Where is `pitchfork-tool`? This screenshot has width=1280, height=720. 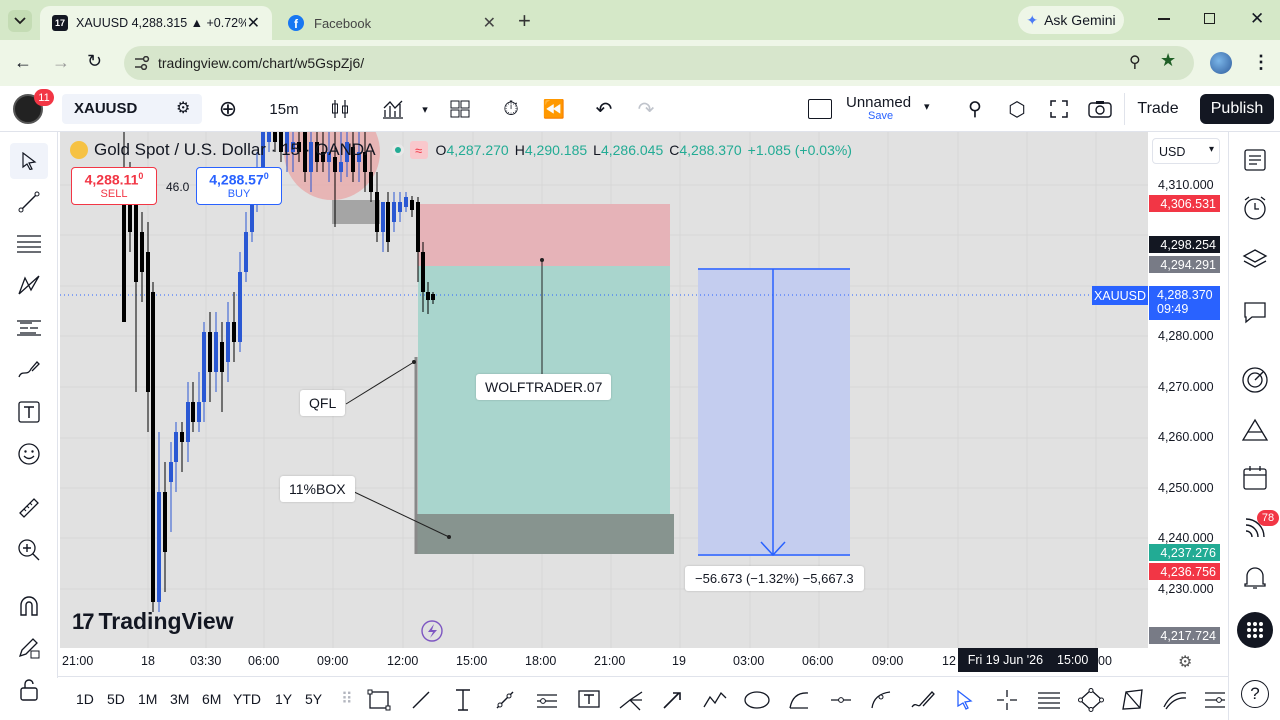 pitchfork-tool is located at coordinates (631, 700).